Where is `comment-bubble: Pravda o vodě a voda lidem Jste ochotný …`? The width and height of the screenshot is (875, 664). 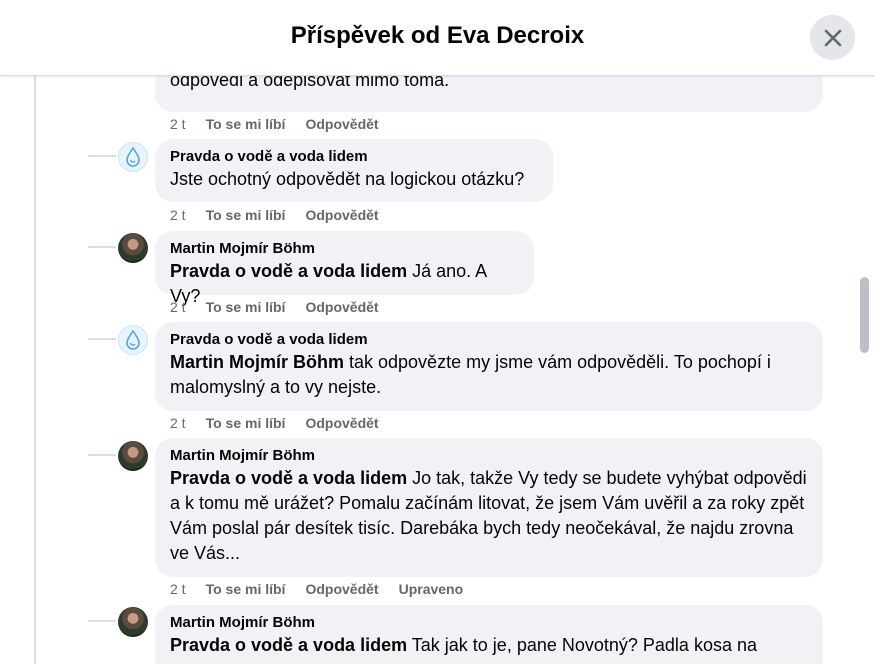
comment-bubble: Pravda o vodě a voda lidem Jste ochotný … is located at coordinates (354, 170).